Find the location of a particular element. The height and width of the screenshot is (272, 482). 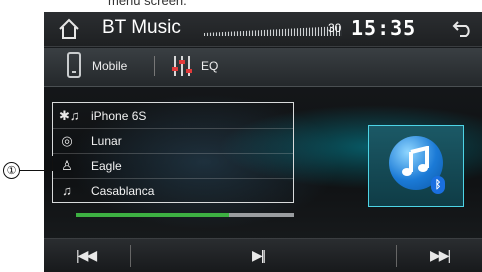

mobile-tab: Mobile is located at coordinates (109, 66).